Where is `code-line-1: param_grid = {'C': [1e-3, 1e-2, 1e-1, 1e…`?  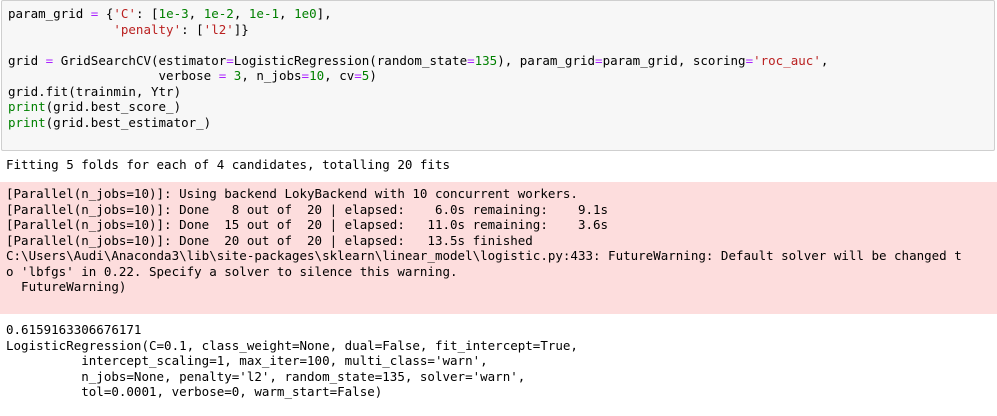 code-line-1: param_grid = {'C': [1e-3, 1e-2, 1e-1, 1e… is located at coordinates (170, 13).